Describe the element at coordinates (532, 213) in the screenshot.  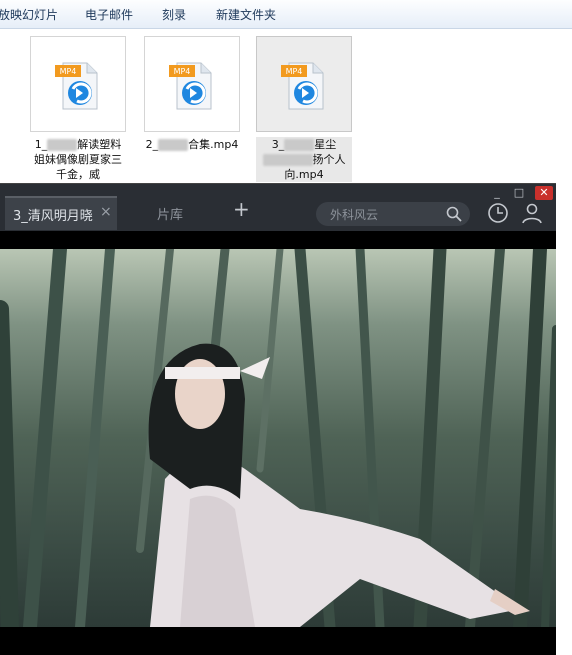
I see `user-icon` at that location.